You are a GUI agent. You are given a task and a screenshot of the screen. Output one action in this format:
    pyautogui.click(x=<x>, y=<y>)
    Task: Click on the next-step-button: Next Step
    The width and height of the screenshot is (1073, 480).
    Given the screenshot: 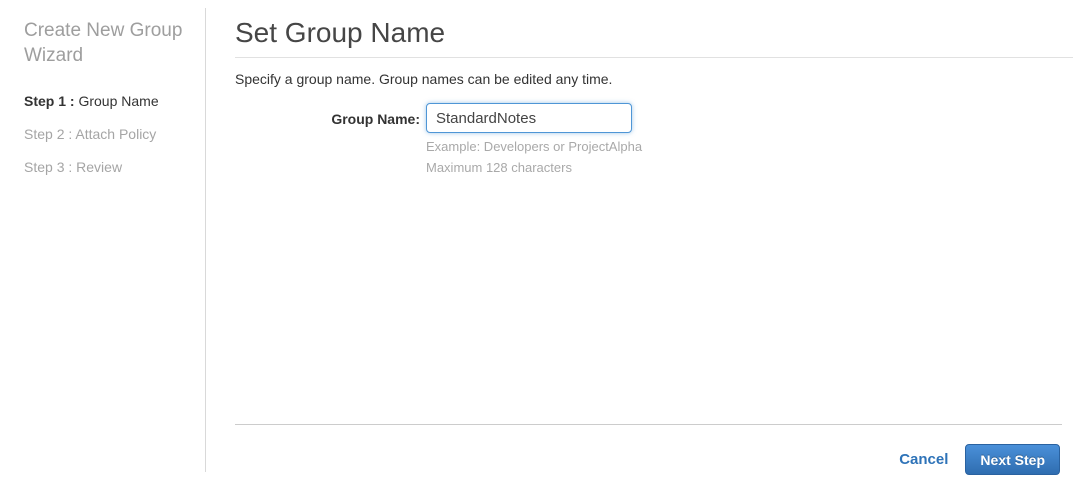 What is the action you would take?
    pyautogui.click(x=1012, y=459)
    